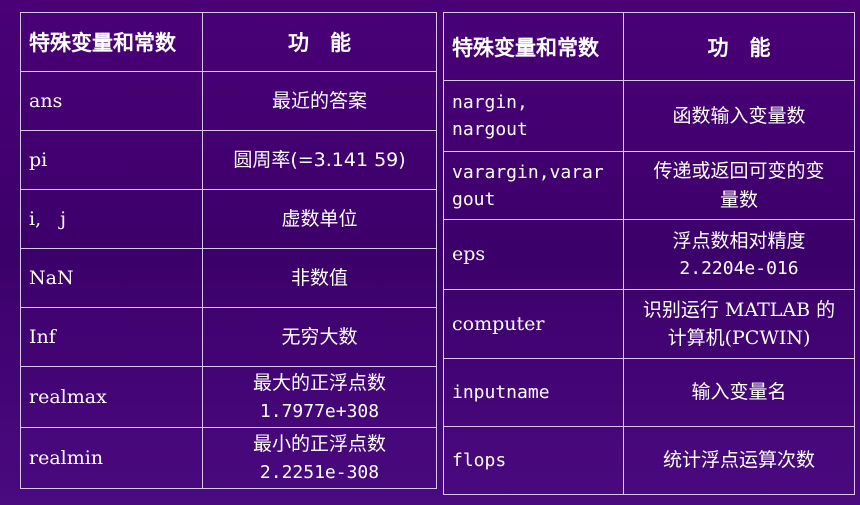 The width and height of the screenshot is (860, 505). I want to click on table-row: flops 统计浮点运算次数, so click(649, 460).